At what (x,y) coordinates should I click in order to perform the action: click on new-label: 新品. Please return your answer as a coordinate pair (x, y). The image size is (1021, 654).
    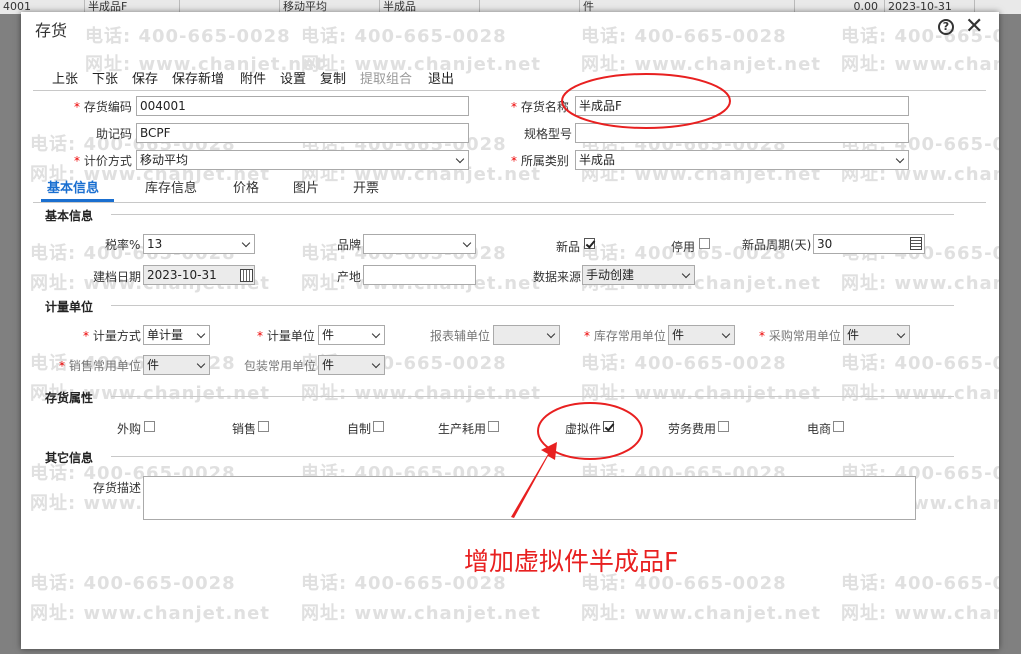
    Looking at the image, I should click on (568, 247).